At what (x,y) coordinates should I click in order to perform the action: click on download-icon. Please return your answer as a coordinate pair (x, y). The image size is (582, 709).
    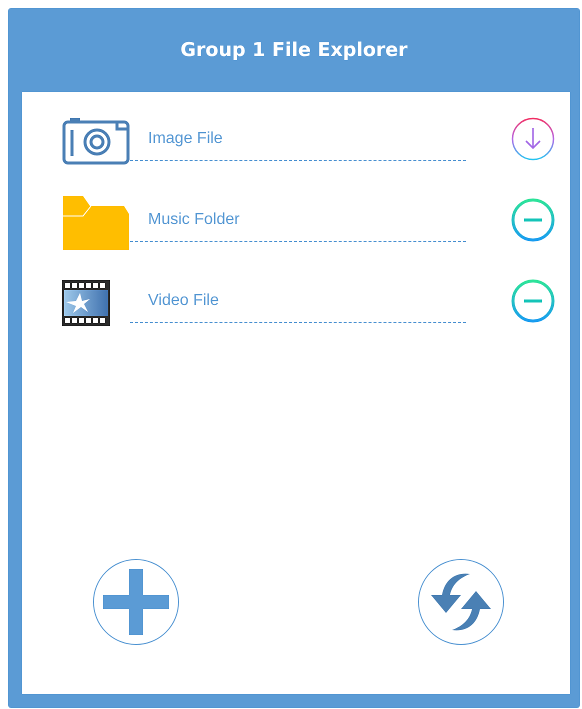
    Looking at the image, I should click on (533, 139).